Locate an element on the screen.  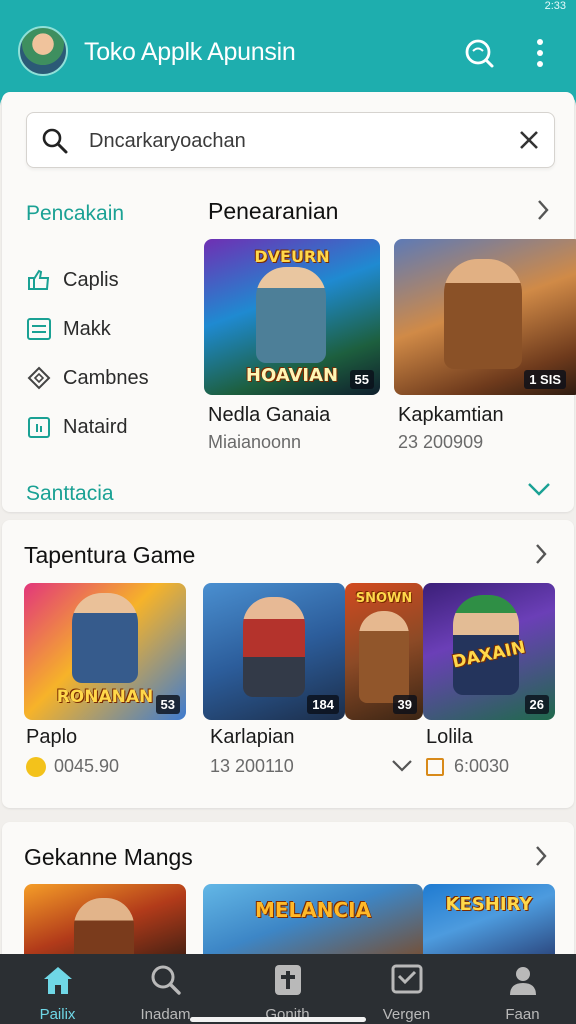
coin-icon is located at coordinates (36, 766).